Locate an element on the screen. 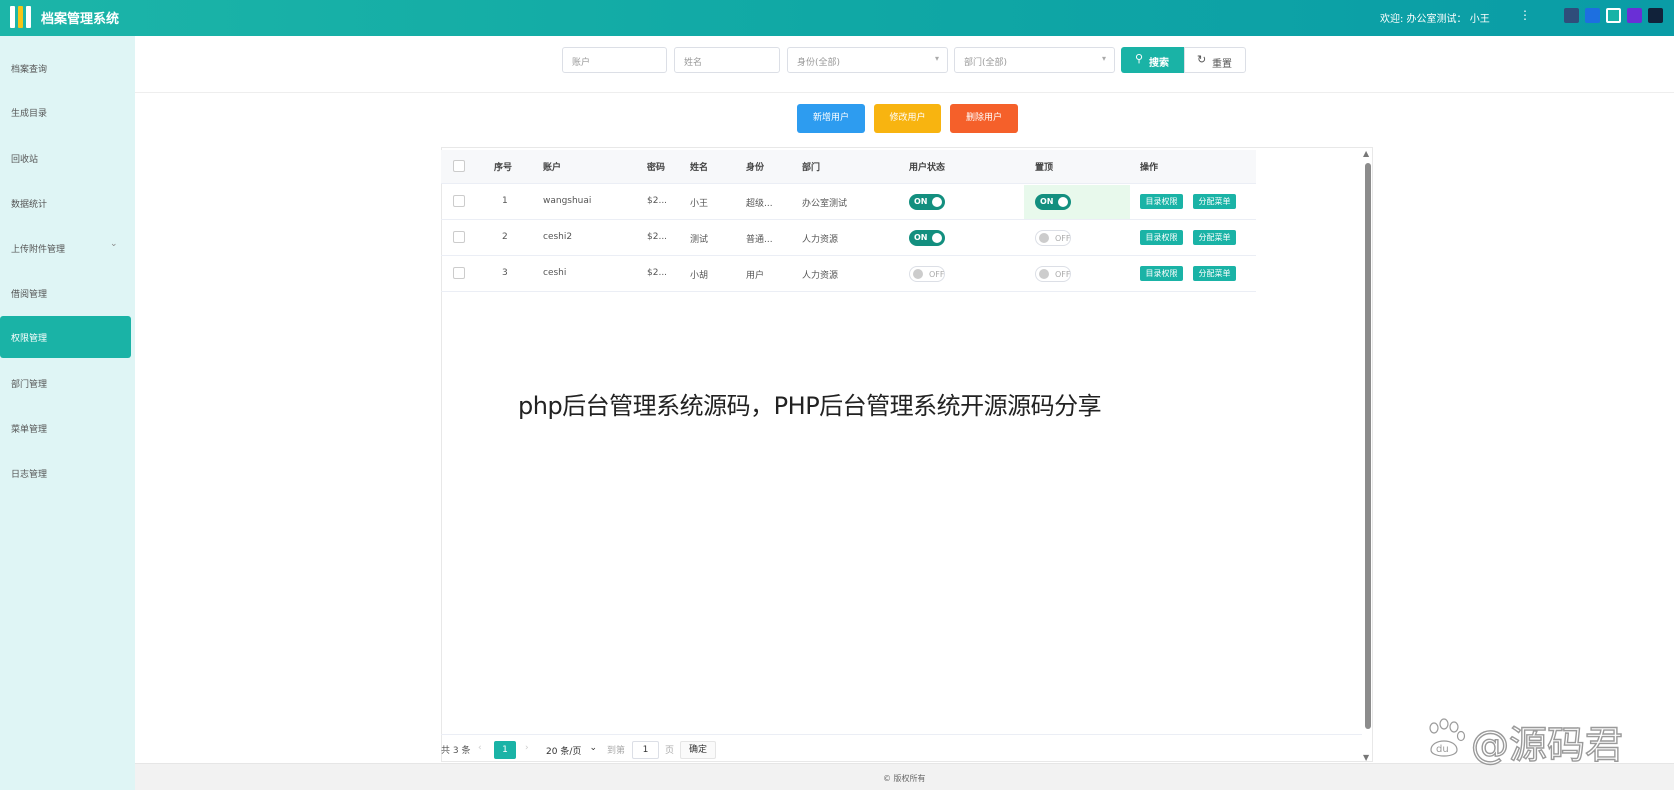 This screenshot has width=1674, height=790. scroll-up-icon: ▲ is located at coordinates (1366, 153).